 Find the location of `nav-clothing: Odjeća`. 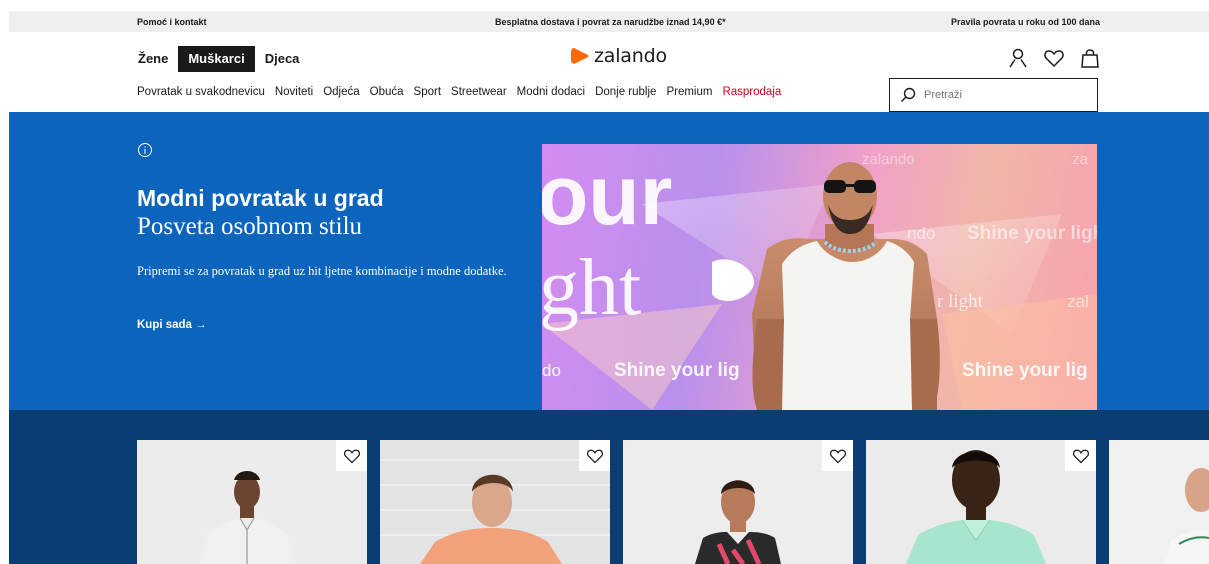

nav-clothing: Odjeća is located at coordinates (341, 92).